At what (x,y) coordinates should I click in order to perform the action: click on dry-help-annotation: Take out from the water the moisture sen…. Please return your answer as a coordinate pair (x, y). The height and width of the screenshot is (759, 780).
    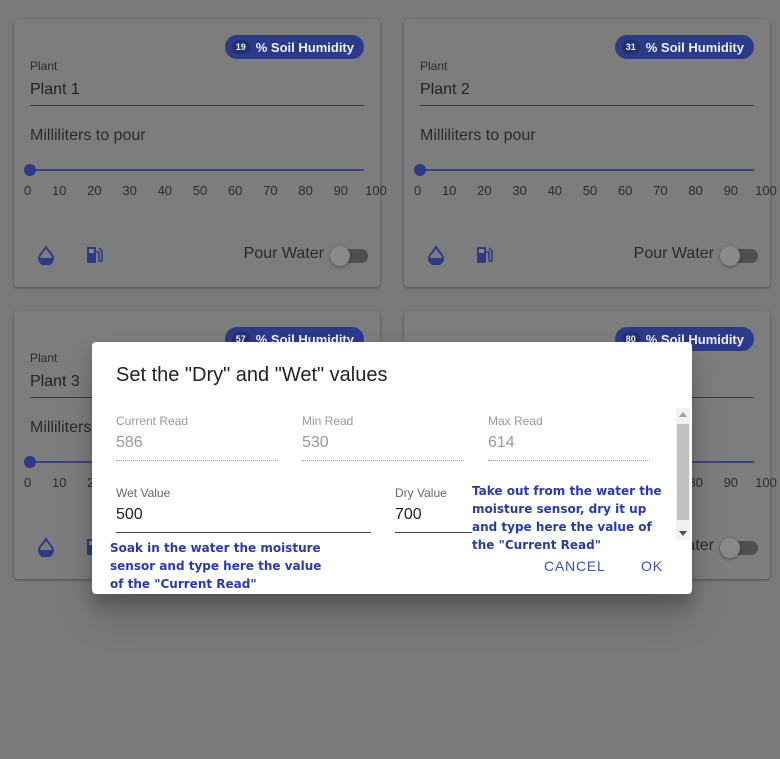
    Looking at the image, I should click on (570, 518).